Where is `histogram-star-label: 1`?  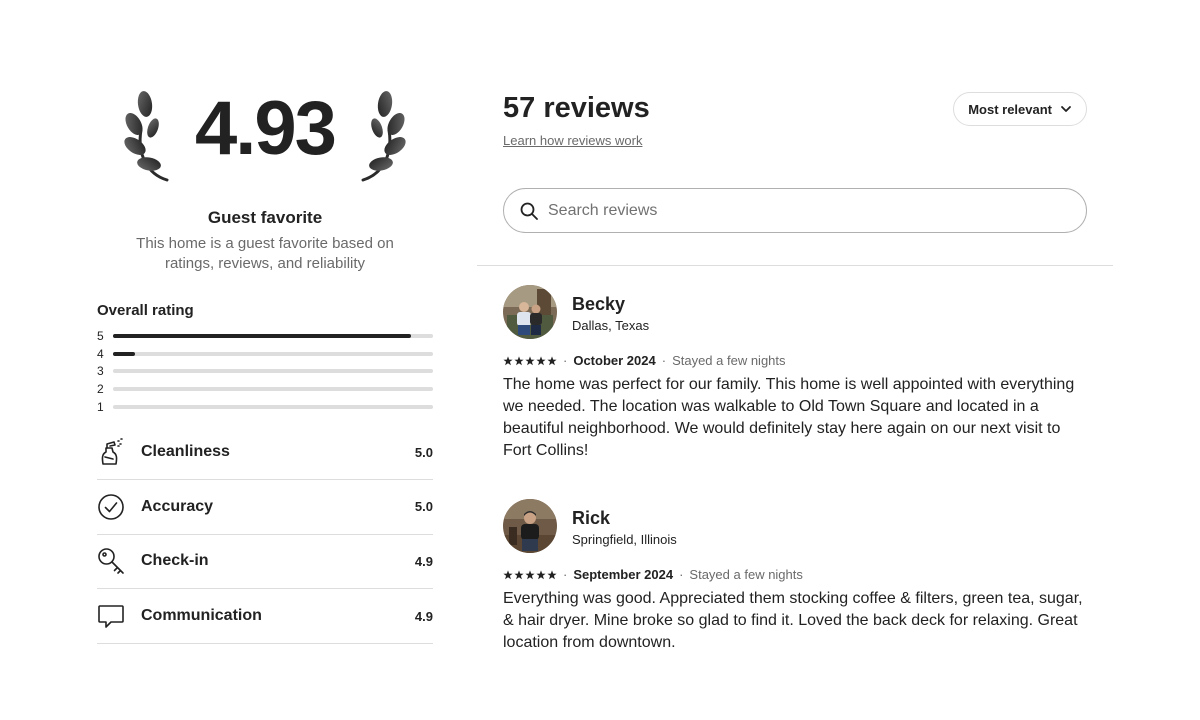 histogram-star-label: 1 is located at coordinates (100, 406).